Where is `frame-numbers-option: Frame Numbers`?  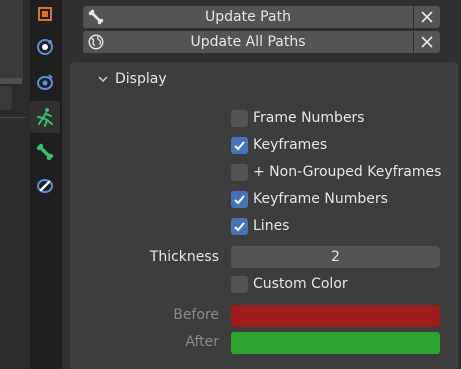
frame-numbers-option: Frame Numbers is located at coordinates (298, 118).